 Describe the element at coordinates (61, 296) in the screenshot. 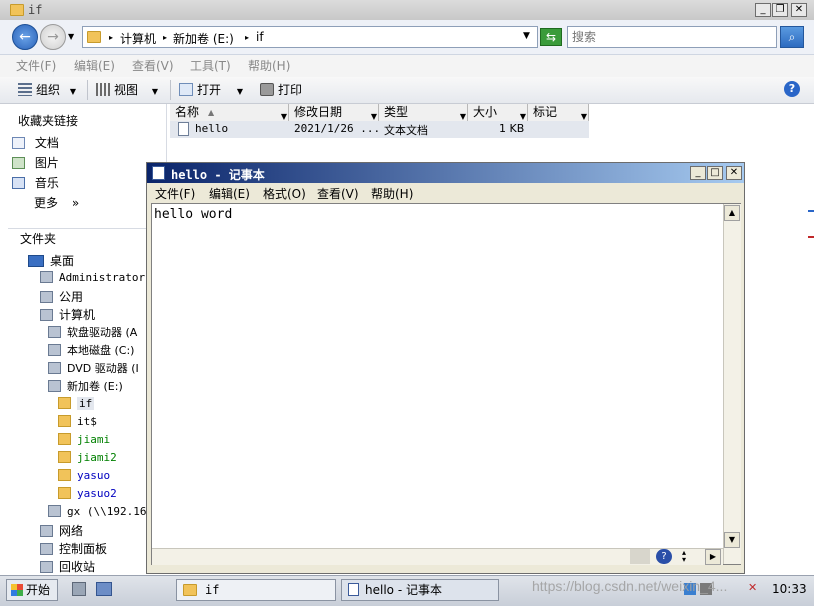

I see `tree-item: 公用` at that location.